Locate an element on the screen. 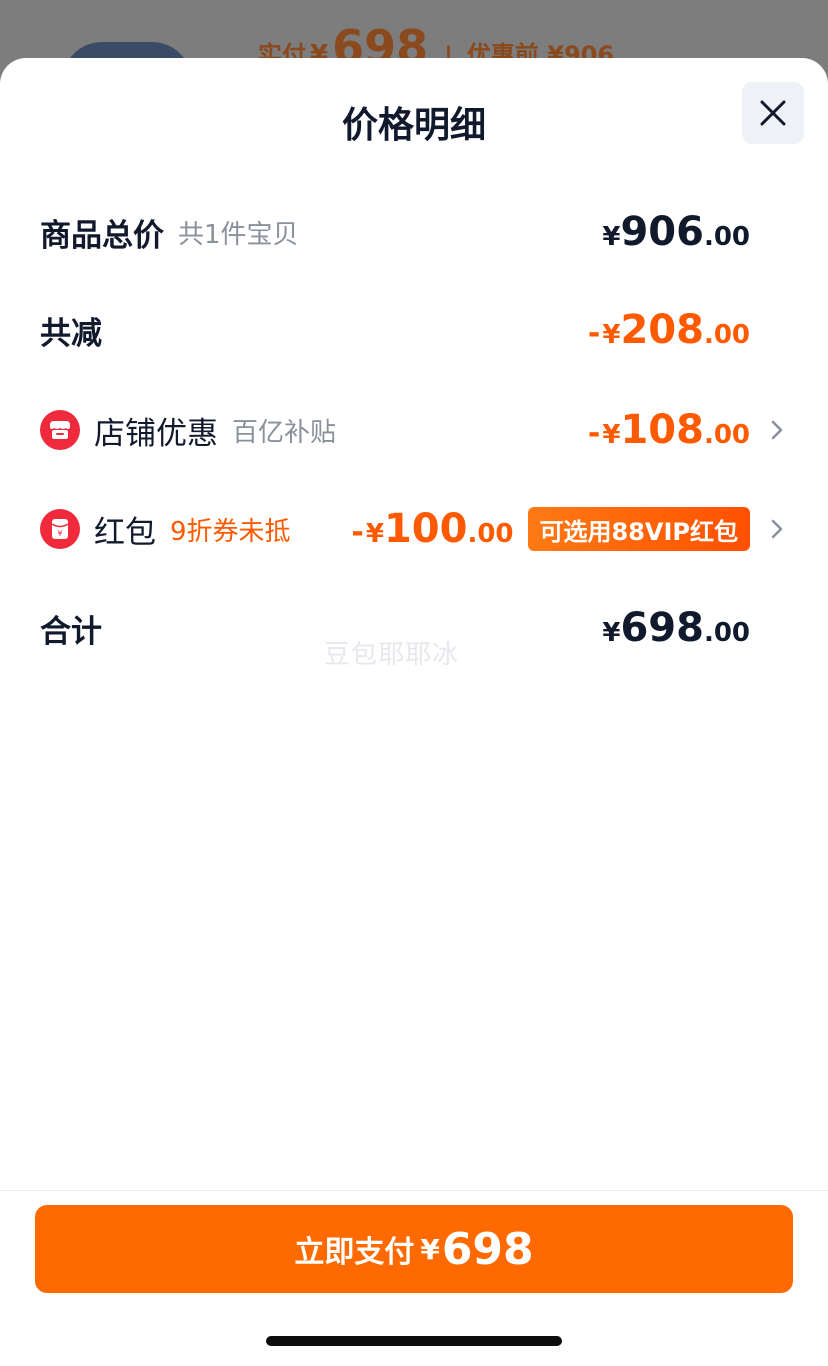  total-discount-label: 共减 is located at coordinates (71, 333).